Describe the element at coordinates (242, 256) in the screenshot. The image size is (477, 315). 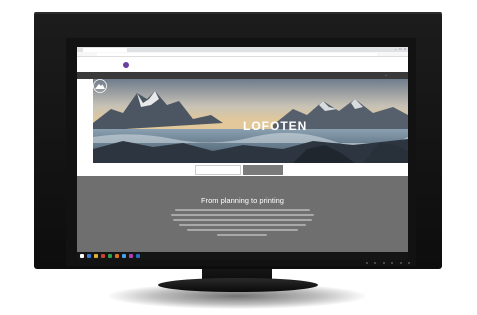
I see `os-taskbar` at that location.